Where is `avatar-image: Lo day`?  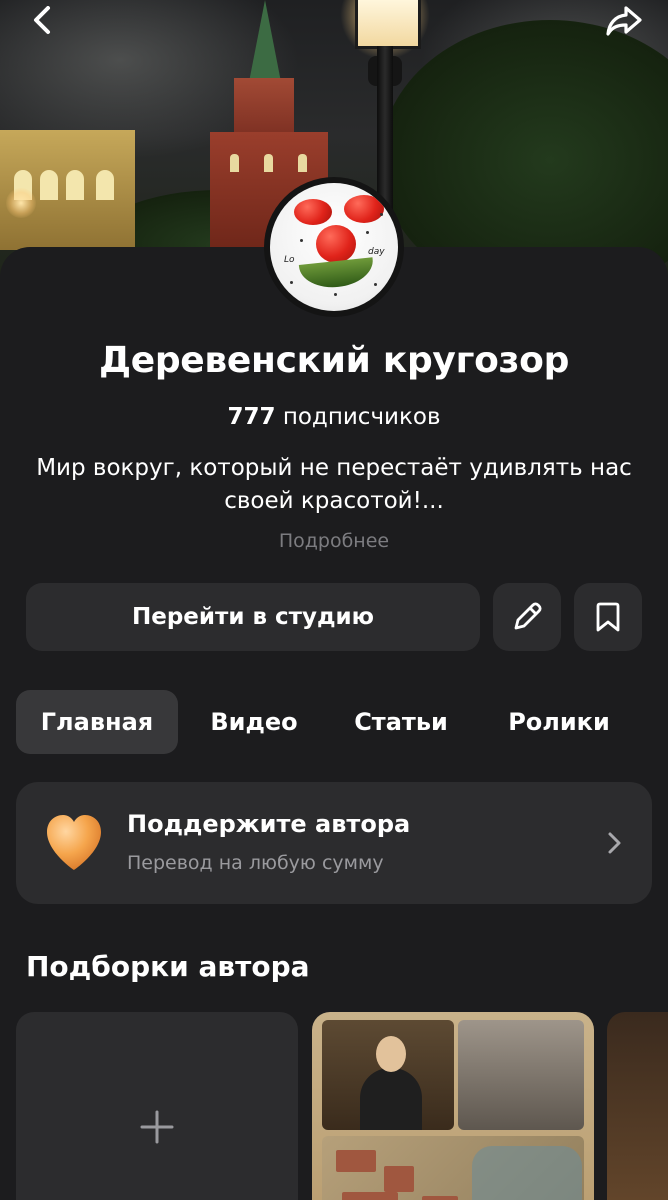
avatar-image: Lo day is located at coordinates (334, 247).